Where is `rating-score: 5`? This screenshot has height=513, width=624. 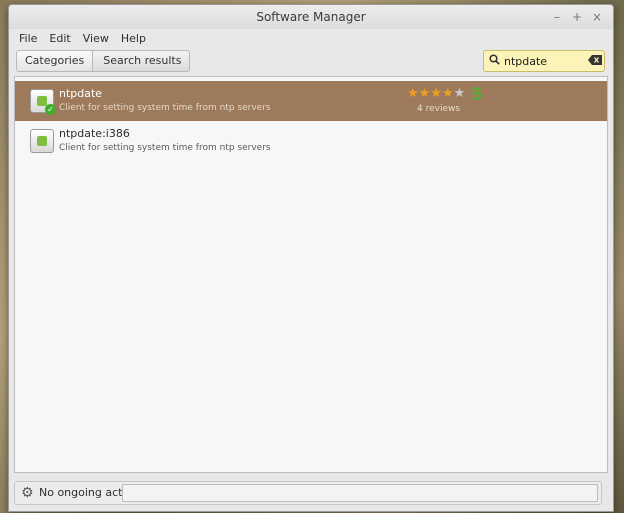
rating-score: 5 is located at coordinates (477, 95).